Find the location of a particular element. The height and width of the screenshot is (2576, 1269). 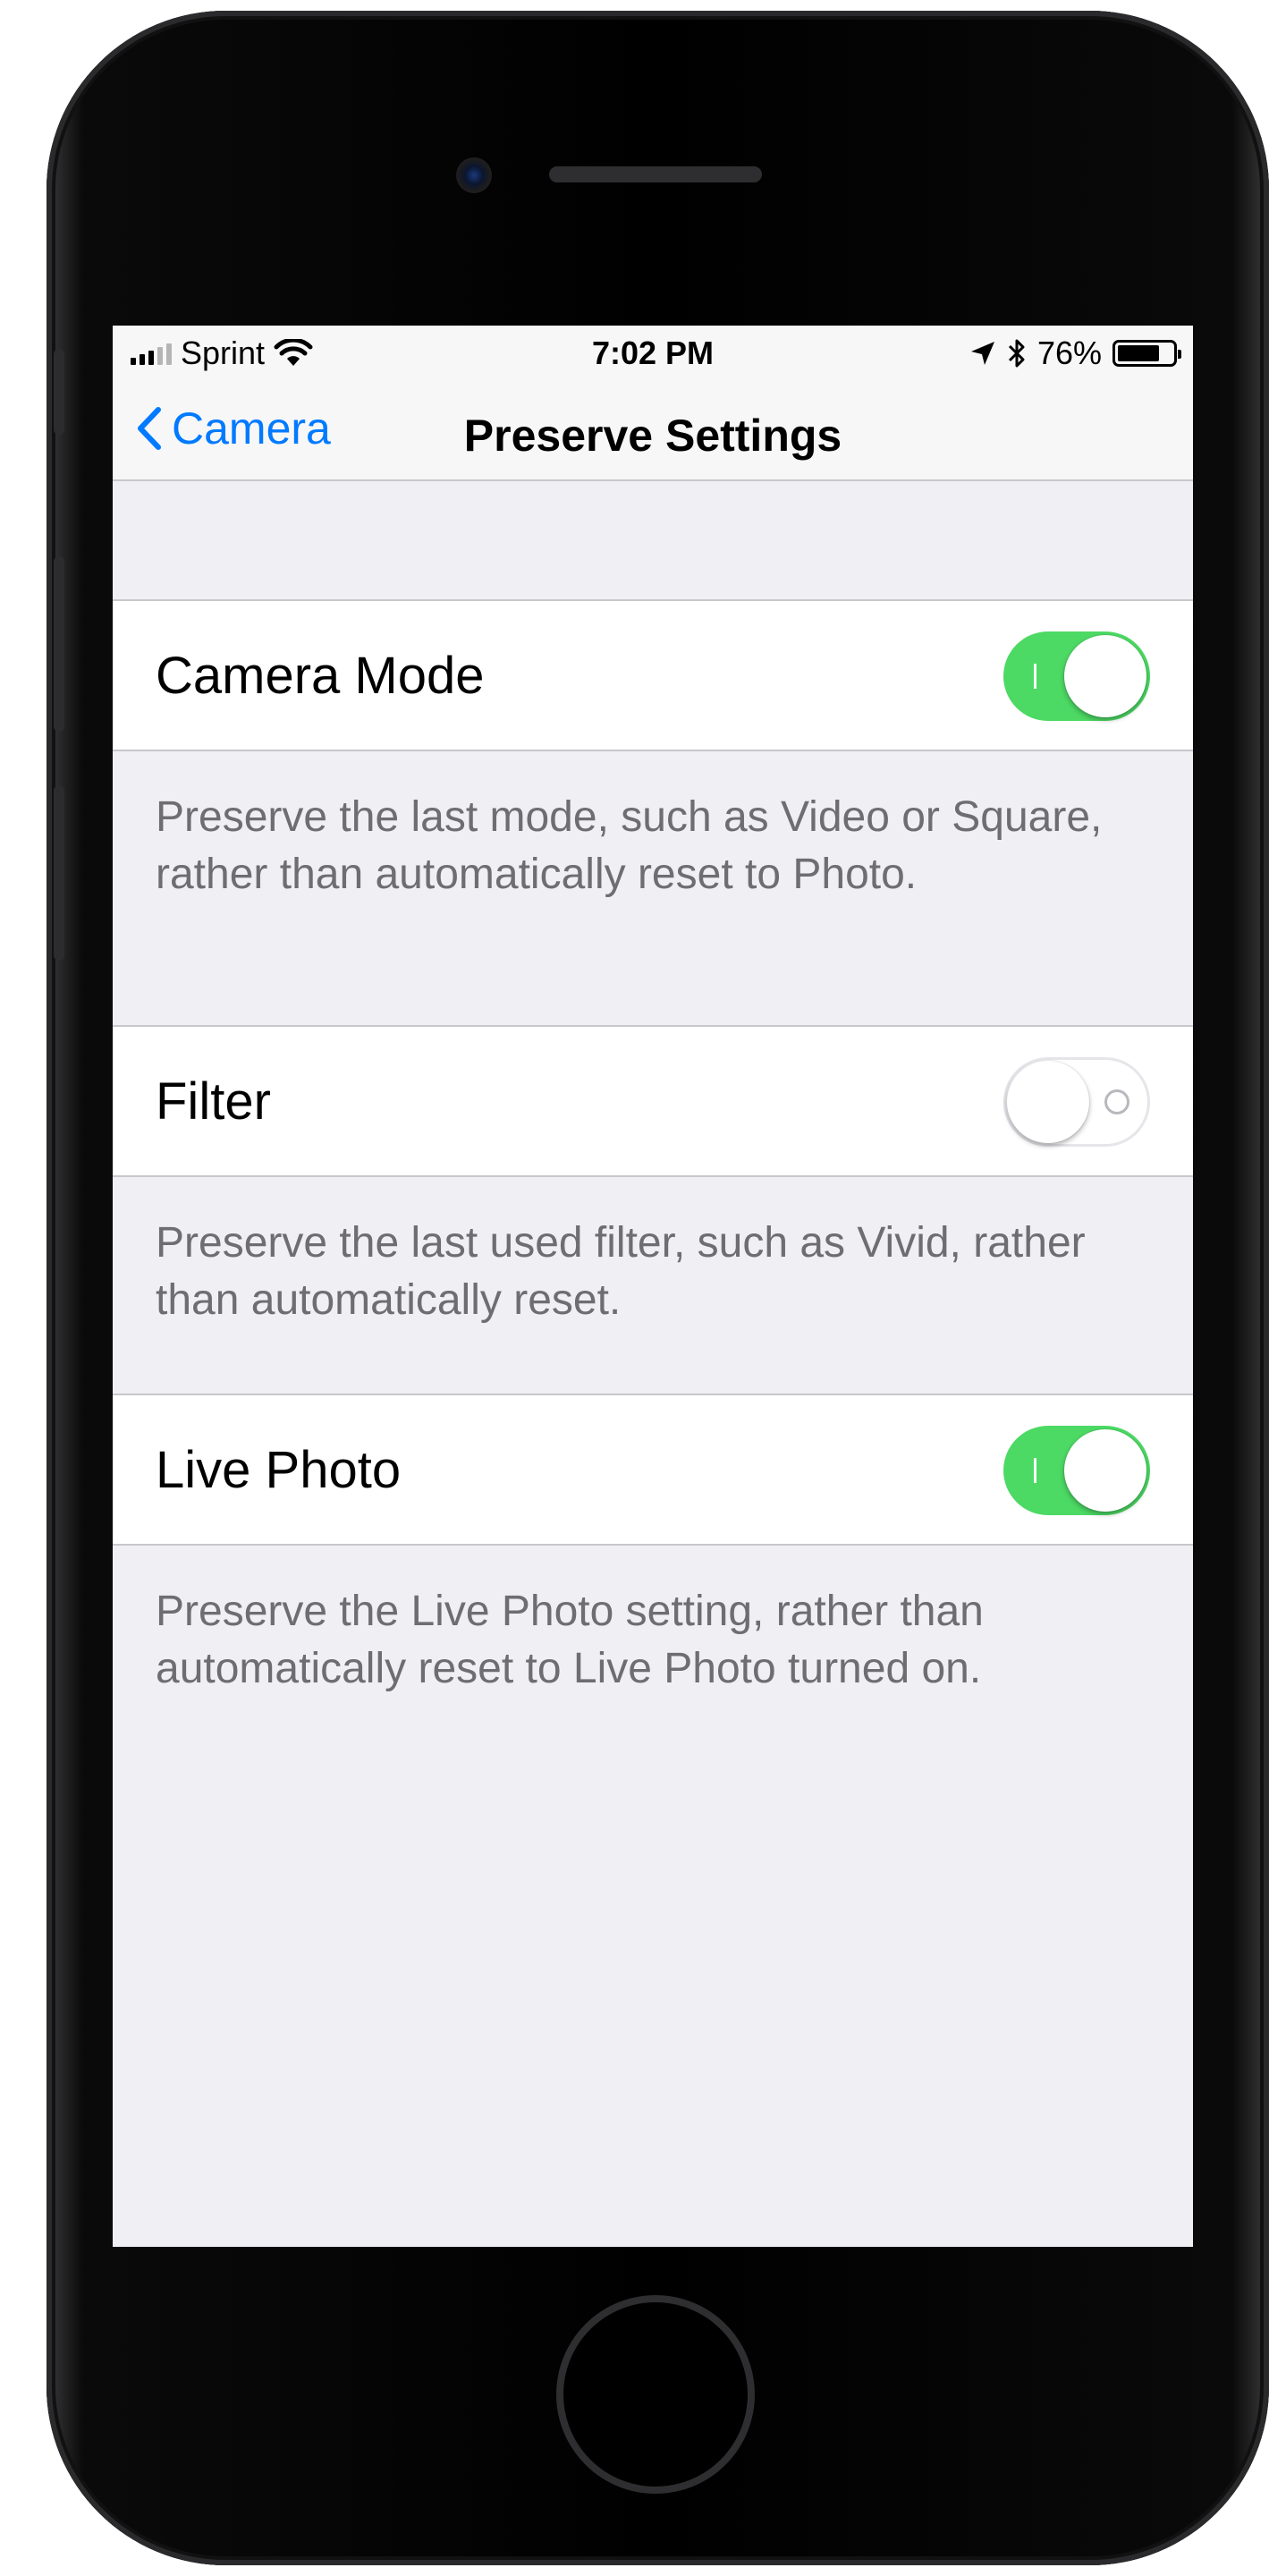

earpiece-speaker is located at coordinates (655, 174).